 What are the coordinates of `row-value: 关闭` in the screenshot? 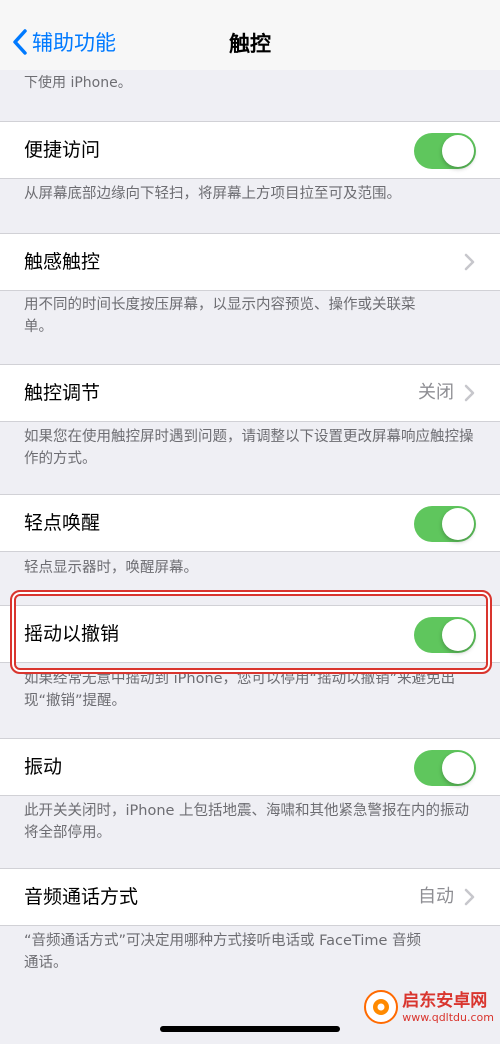 It's located at (436, 392).